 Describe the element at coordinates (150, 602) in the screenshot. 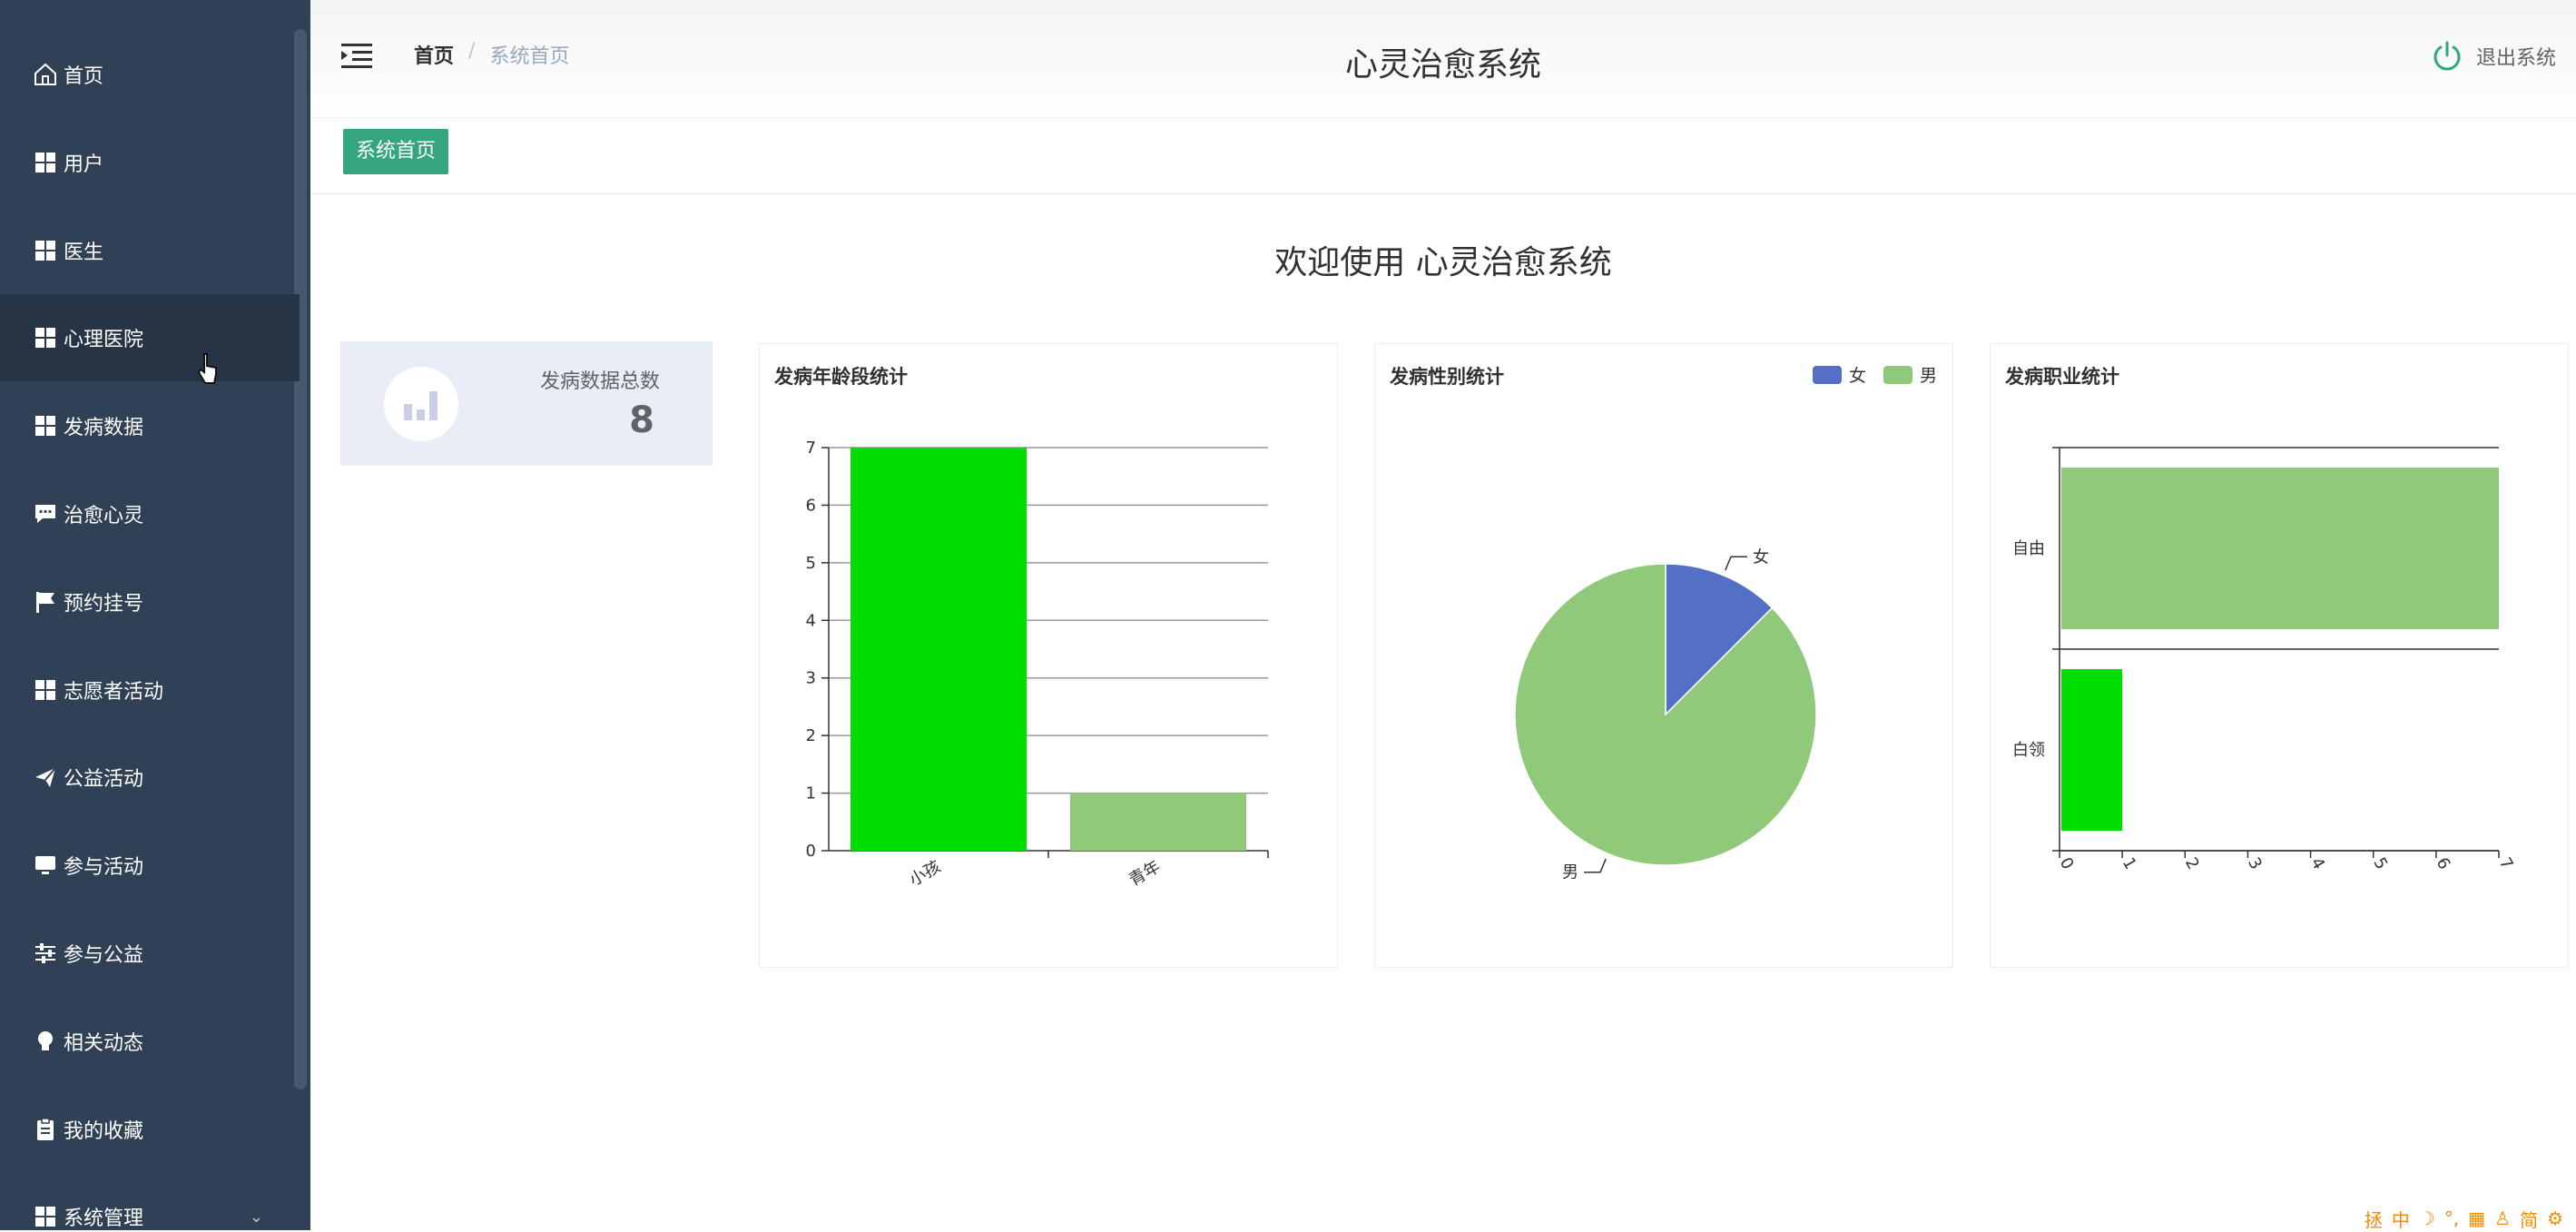

I see `sidebar-item-6: 预约挂号` at that location.